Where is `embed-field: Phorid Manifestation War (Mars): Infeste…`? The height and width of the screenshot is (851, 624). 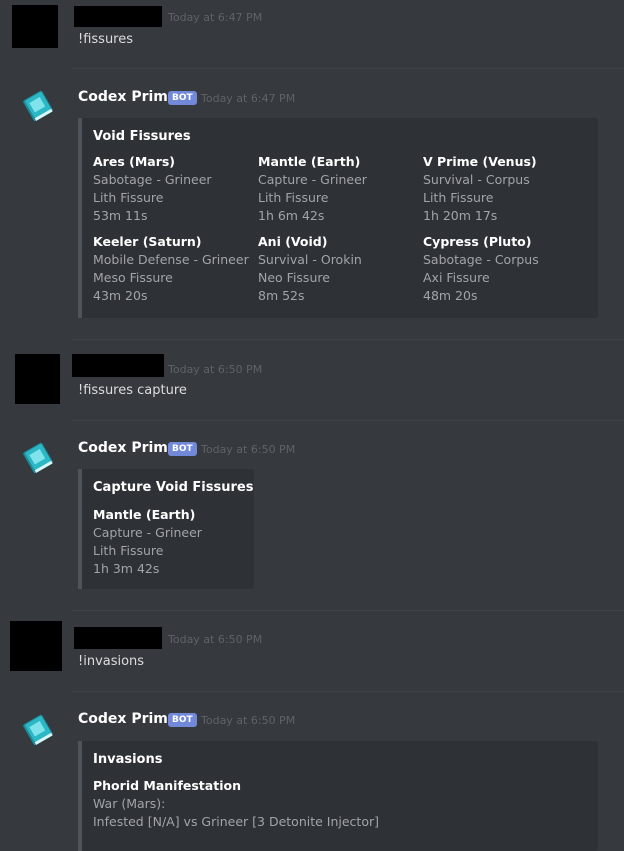 embed-field: Phorid Manifestation War (Mars): Infeste… is located at coordinates (303, 804).